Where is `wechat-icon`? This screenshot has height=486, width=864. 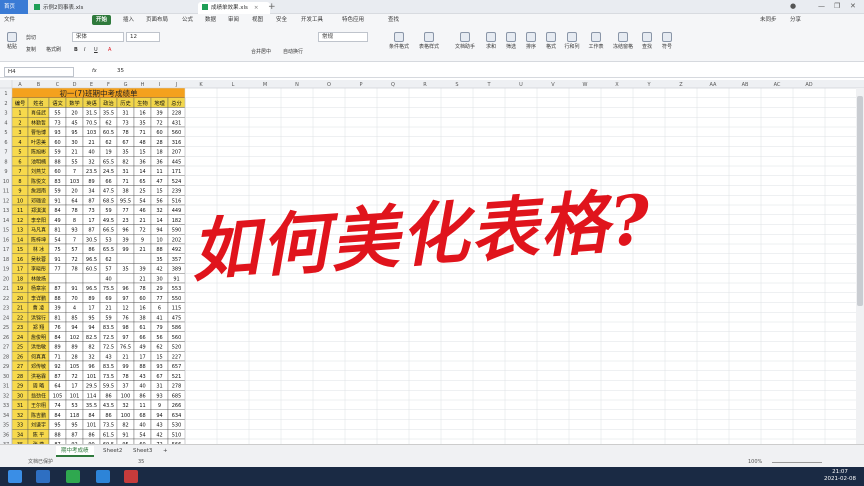
wechat-icon is located at coordinates (73, 476).